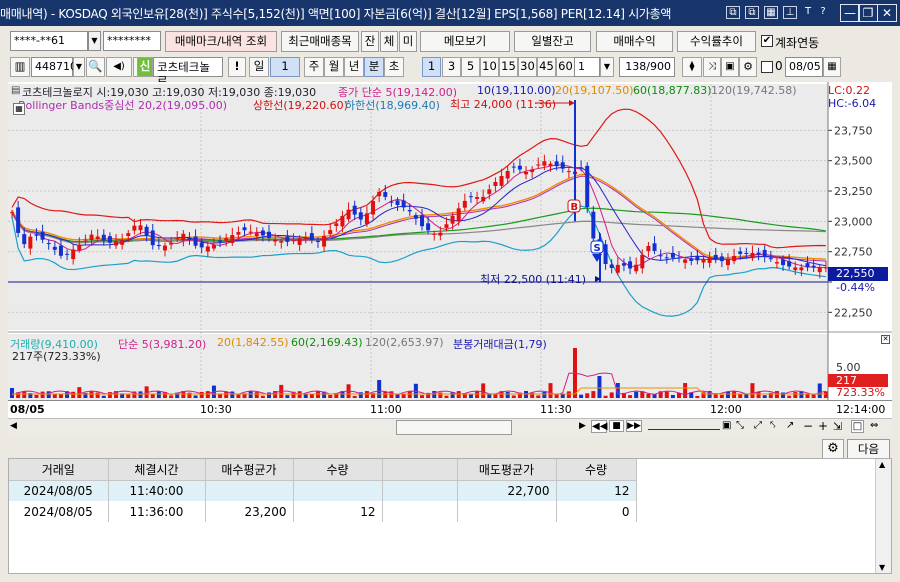 The image size is (900, 582). What do you see at coordinates (454, 427) in the screenshot?
I see `scroll-thumb` at bounding box center [454, 427].